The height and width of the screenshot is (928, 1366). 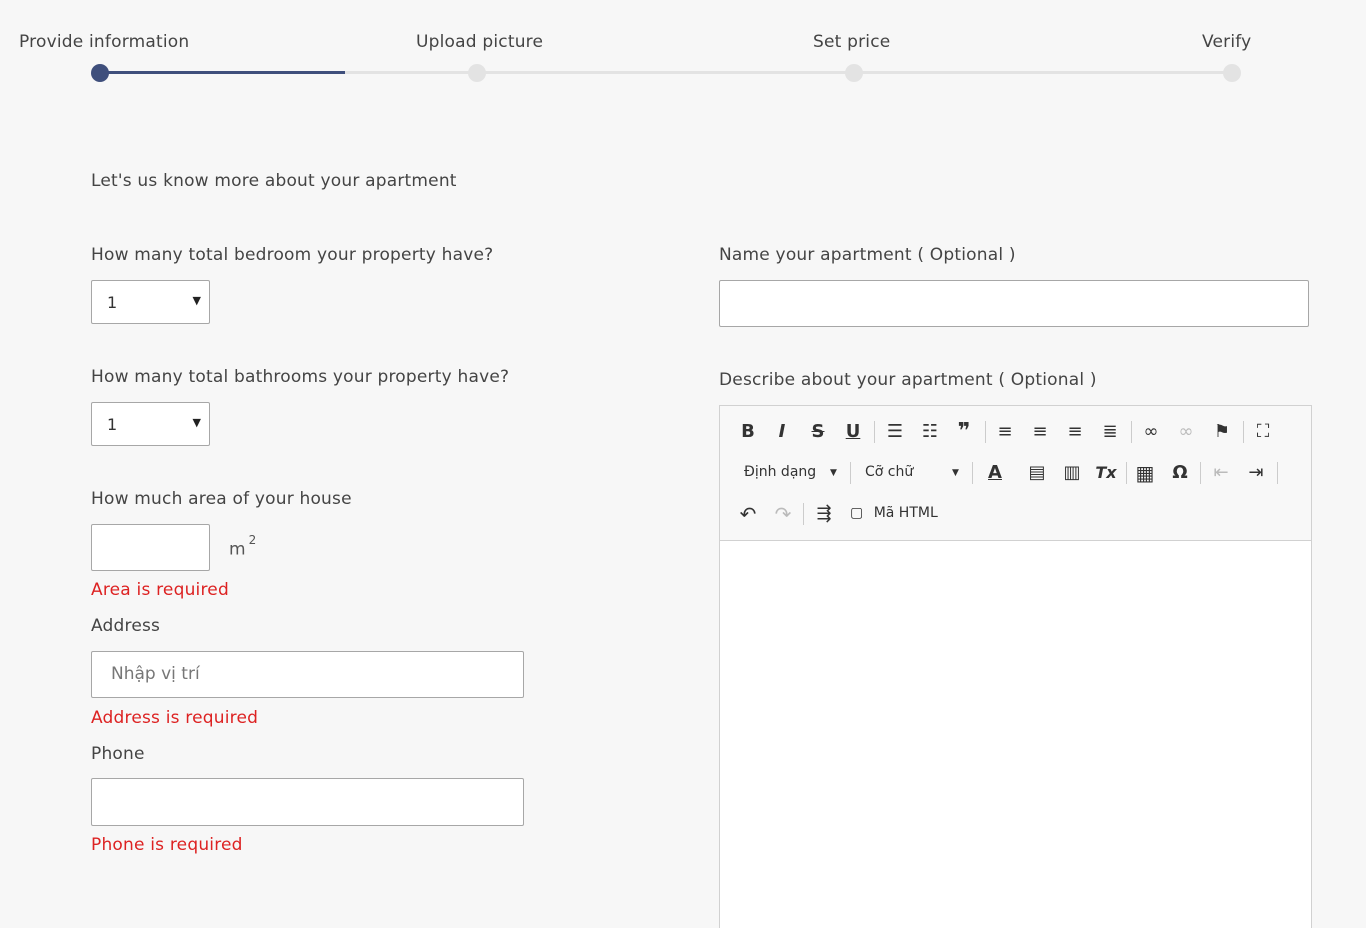 What do you see at coordinates (307, 802) in the screenshot?
I see `phone-input` at bounding box center [307, 802].